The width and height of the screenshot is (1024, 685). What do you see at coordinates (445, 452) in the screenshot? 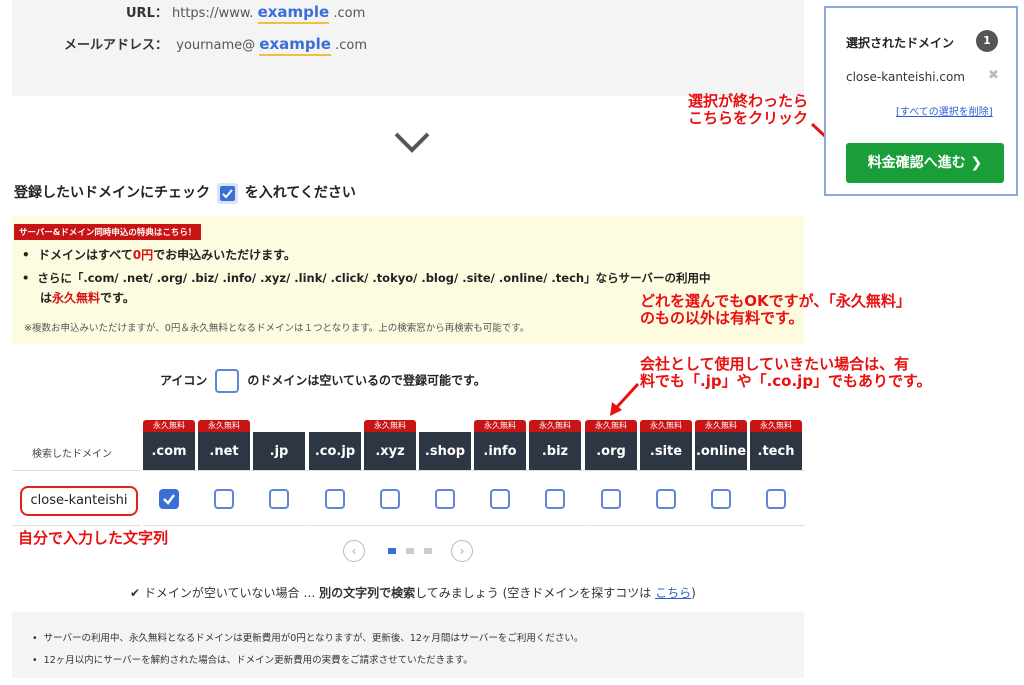
I see `tld-header: .shop` at bounding box center [445, 452].